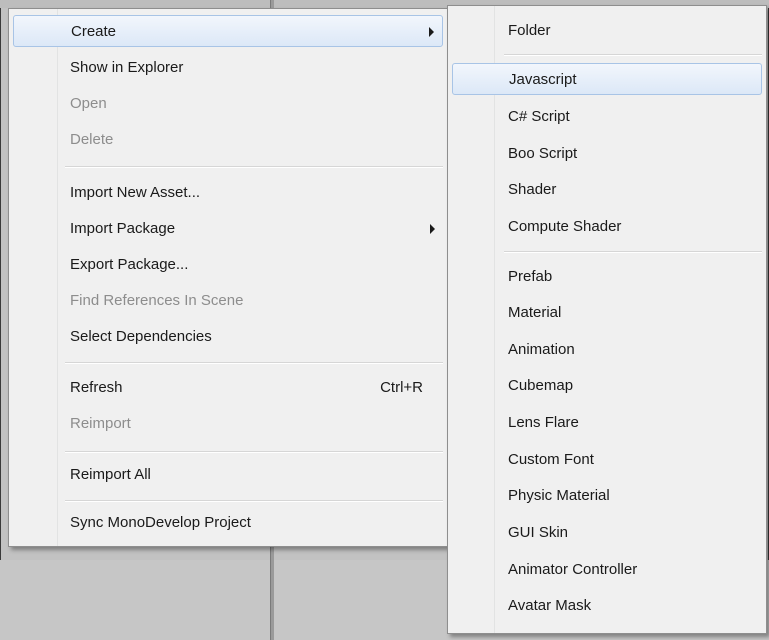  What do you see at coordinates (573, 569) in the screenshot?
I see `menu-item-label: Animator Controller` at bounding box center [573, 569].